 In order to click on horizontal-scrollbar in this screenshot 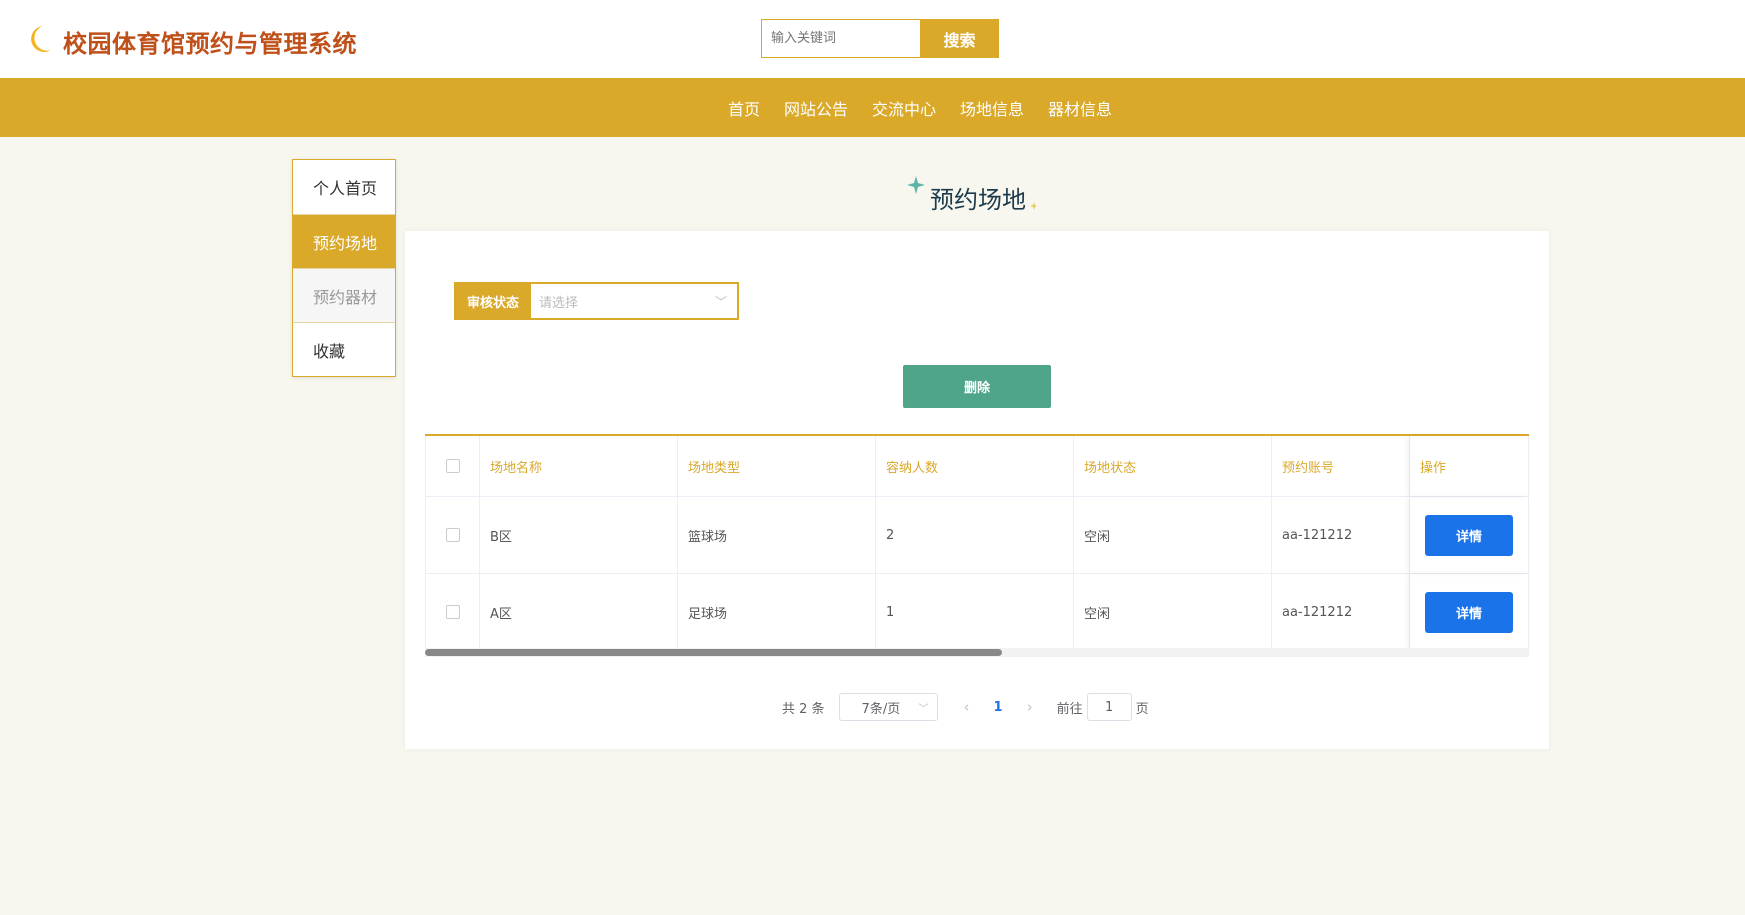, I will do `click(977, 652)`.